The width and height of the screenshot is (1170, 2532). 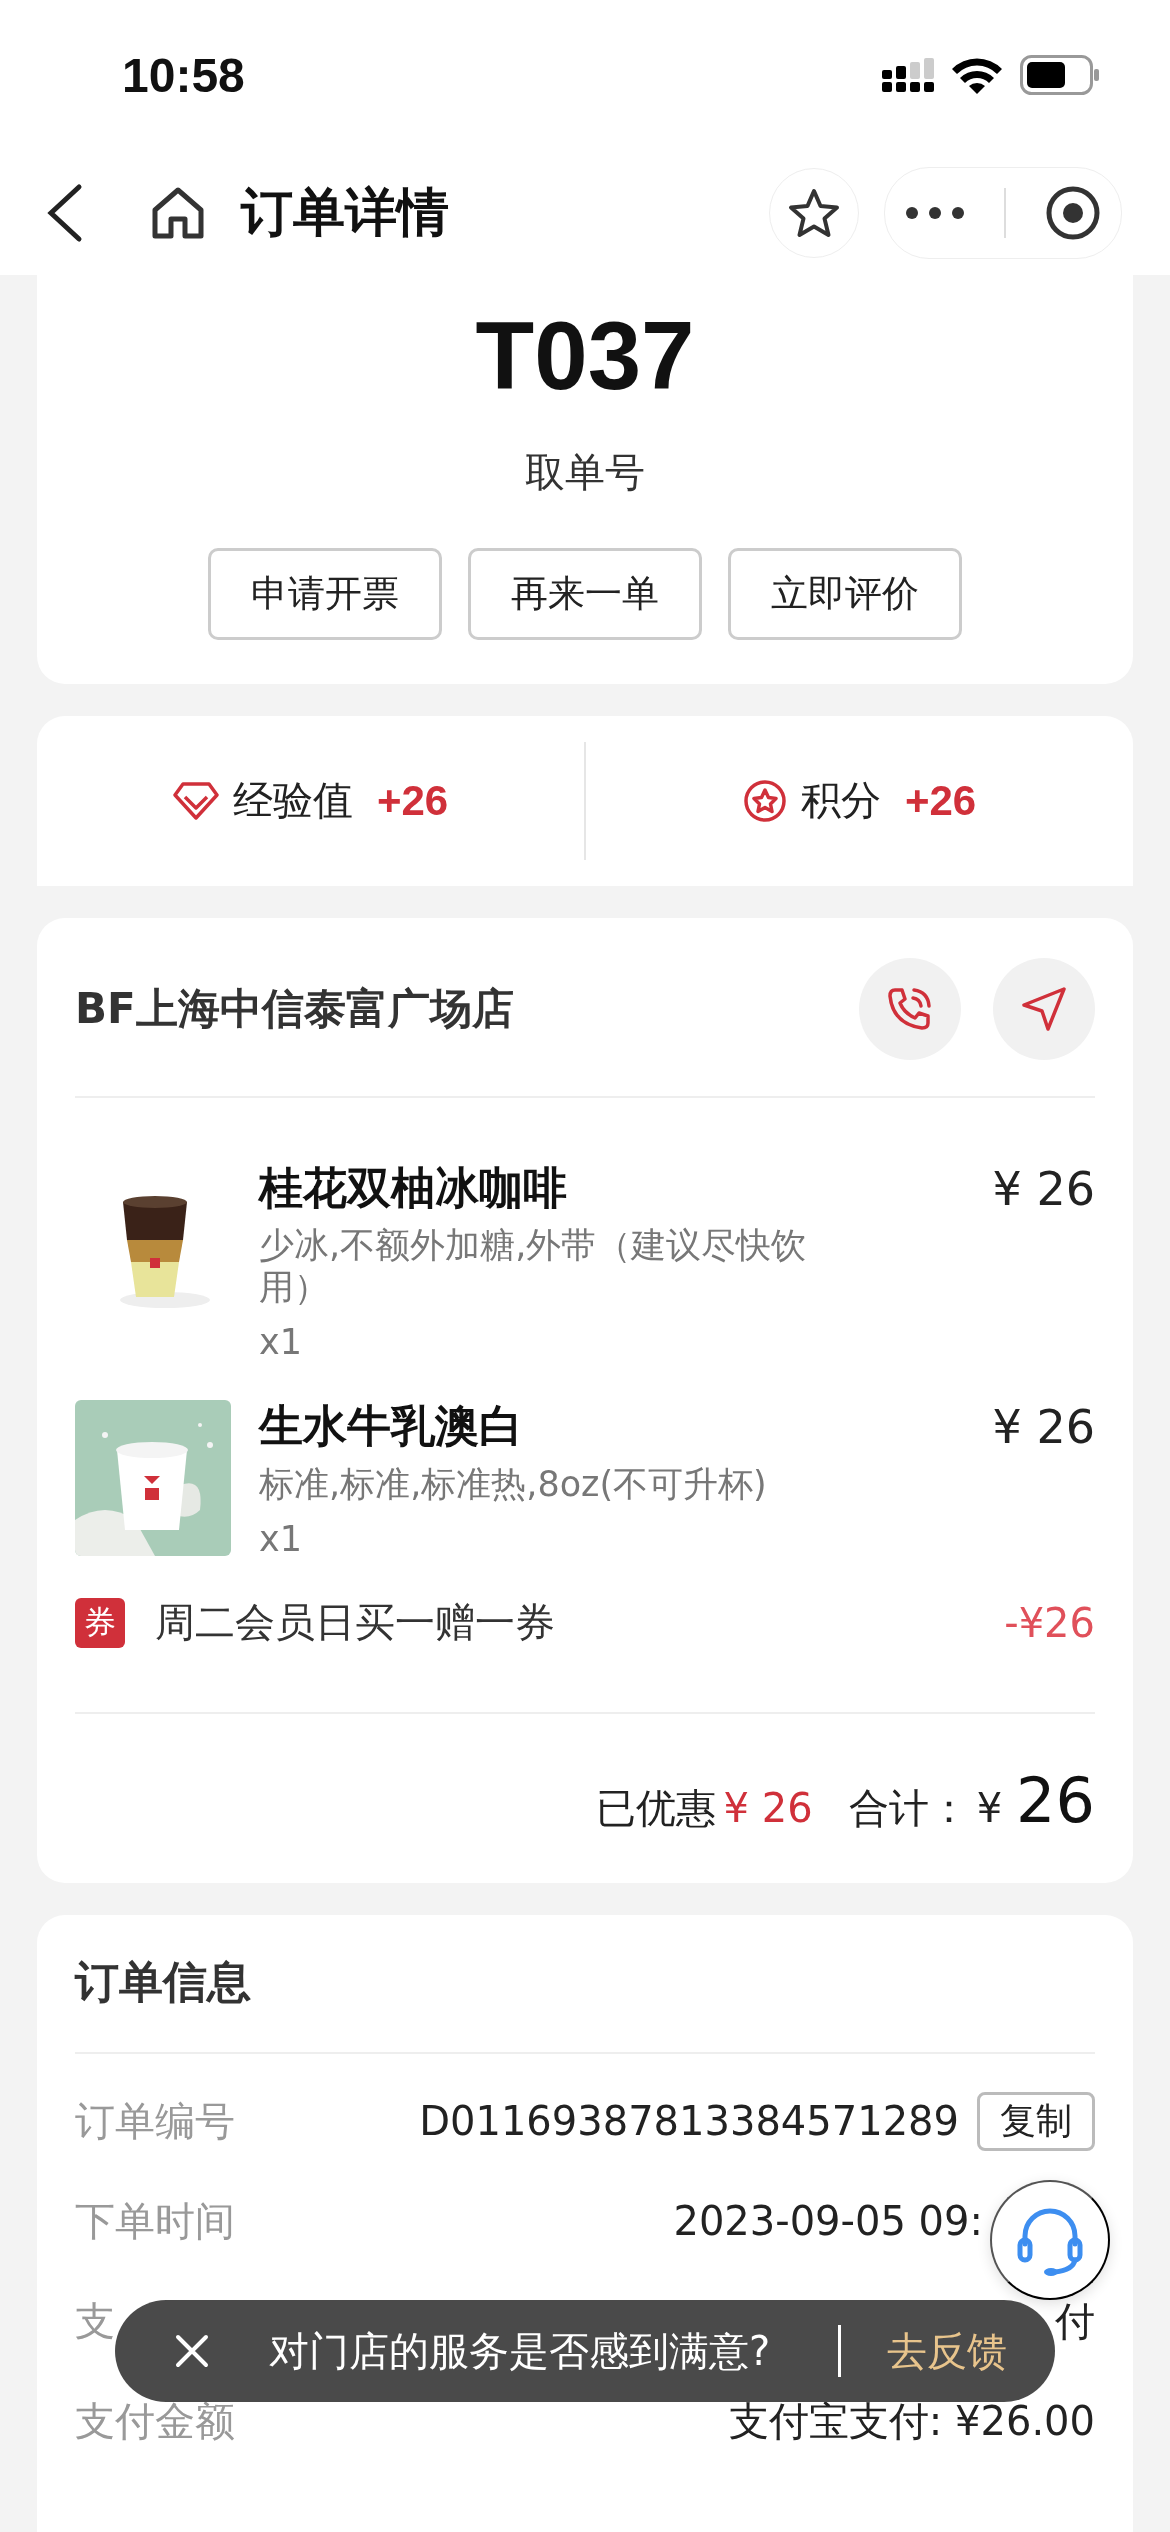 I want to click on copy-button: 复制, so click(x=1036, y=2121).